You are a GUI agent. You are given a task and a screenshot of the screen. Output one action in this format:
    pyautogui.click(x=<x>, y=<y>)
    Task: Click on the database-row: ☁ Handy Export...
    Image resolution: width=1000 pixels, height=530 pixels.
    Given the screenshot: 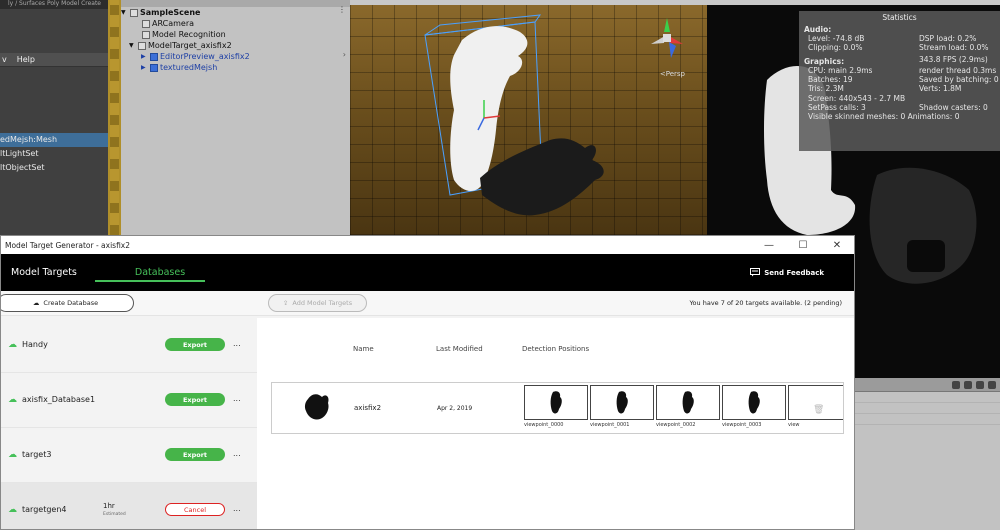 What is the action you would take?
    pyautogui.click(x=129, y=345)
    